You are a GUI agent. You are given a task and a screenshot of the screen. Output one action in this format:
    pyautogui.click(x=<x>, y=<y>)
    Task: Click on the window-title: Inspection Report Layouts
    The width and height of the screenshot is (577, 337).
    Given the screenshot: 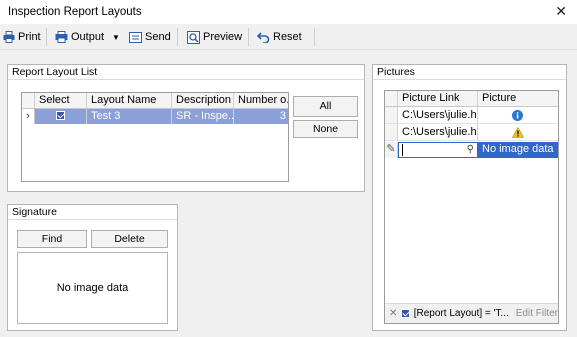 What is the action you would take?
    pyautogui.click(x=75, y=12)
    